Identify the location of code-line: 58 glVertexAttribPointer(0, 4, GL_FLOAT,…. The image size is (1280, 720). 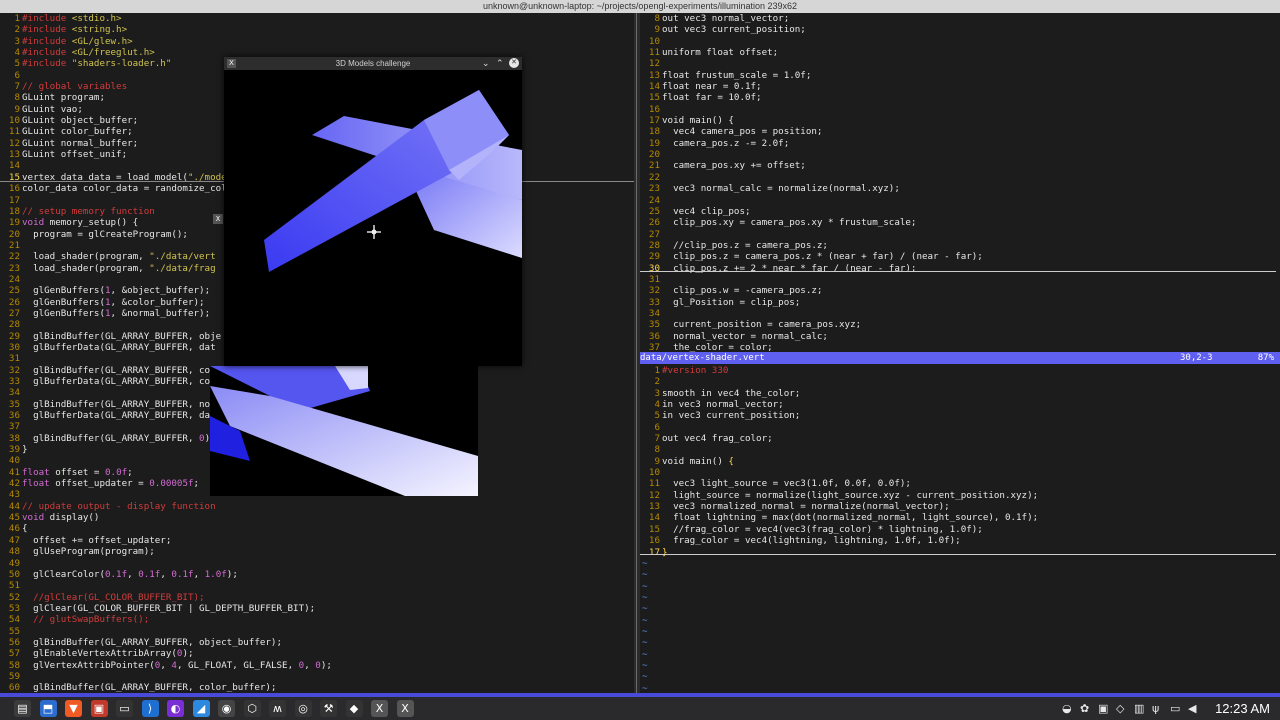
(317, 665).